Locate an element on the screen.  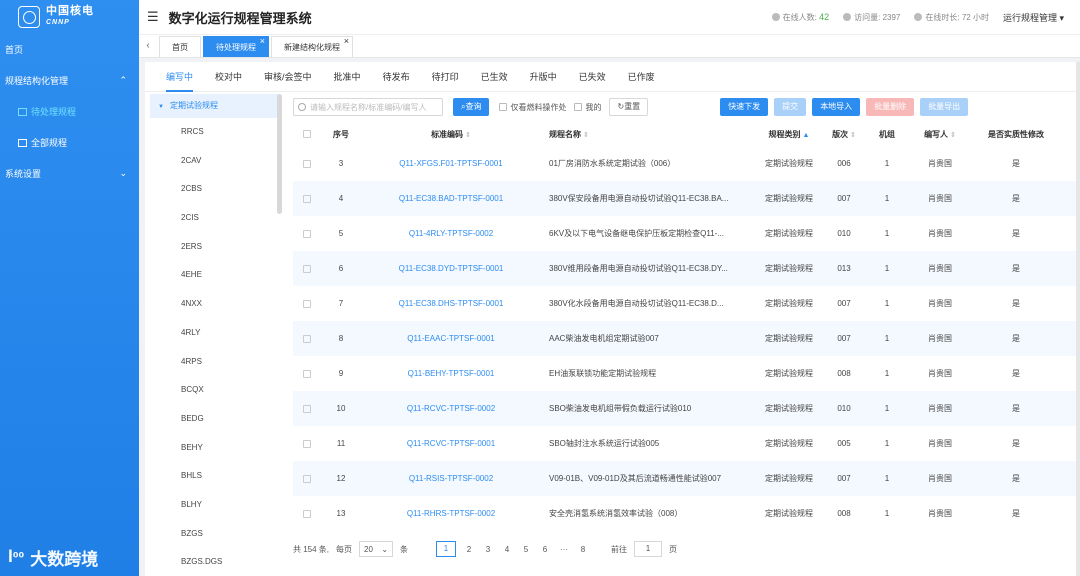
cell-code: Q11-EC38.DHS-TPTSF-0001 is located at coordinates (451, 303).